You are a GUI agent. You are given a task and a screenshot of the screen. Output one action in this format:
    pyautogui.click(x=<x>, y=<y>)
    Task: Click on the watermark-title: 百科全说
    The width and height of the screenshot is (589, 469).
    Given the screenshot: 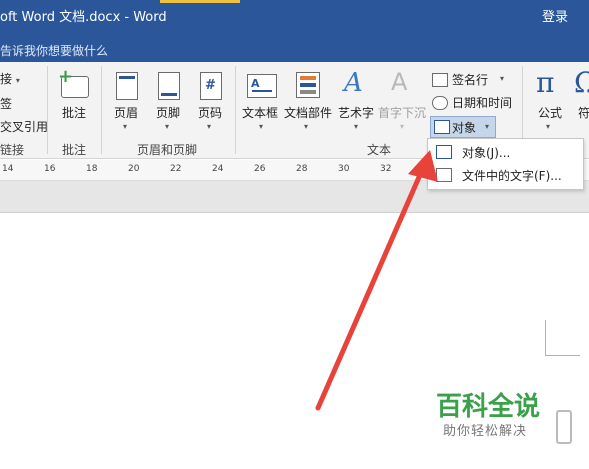 What is the action you would take?
    pyautogui.click(x=488, y=407)
    